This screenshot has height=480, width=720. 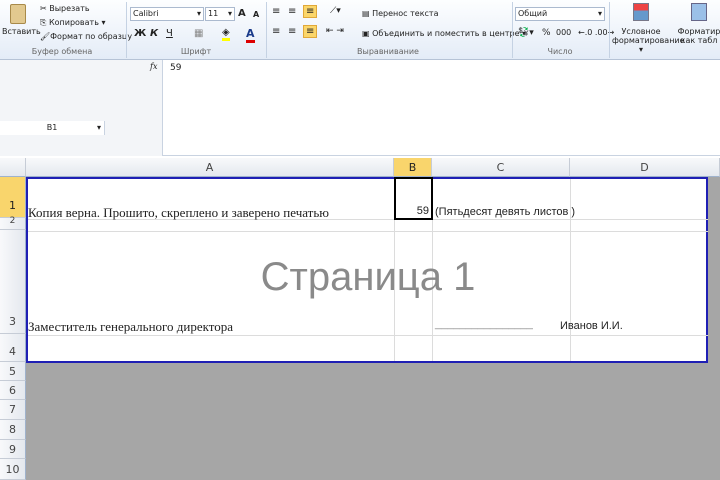 I want to click on column-header-b: B, so click(x=413, y=167).